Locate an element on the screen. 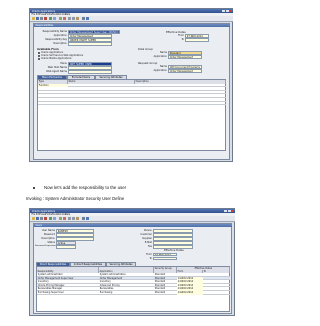 The image size is (320, 326). mobile-label: Oracle Mobile Applications is located at coordinates (56, 58).